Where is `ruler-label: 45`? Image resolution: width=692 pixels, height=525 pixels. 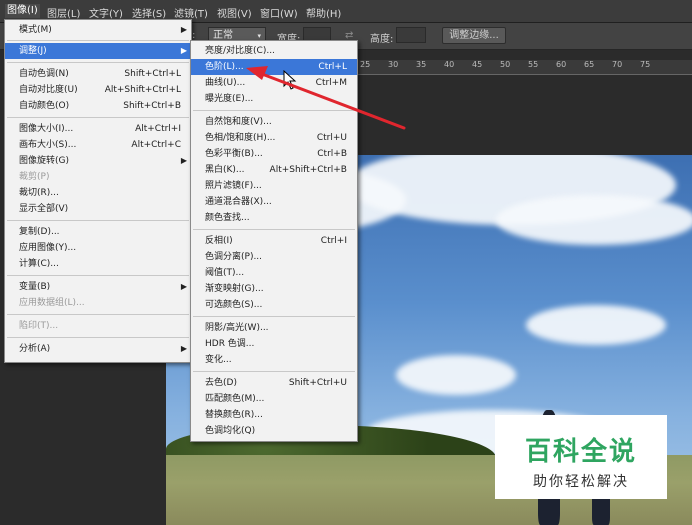
ruler-label: 45 is located at coordinates (477, 64).